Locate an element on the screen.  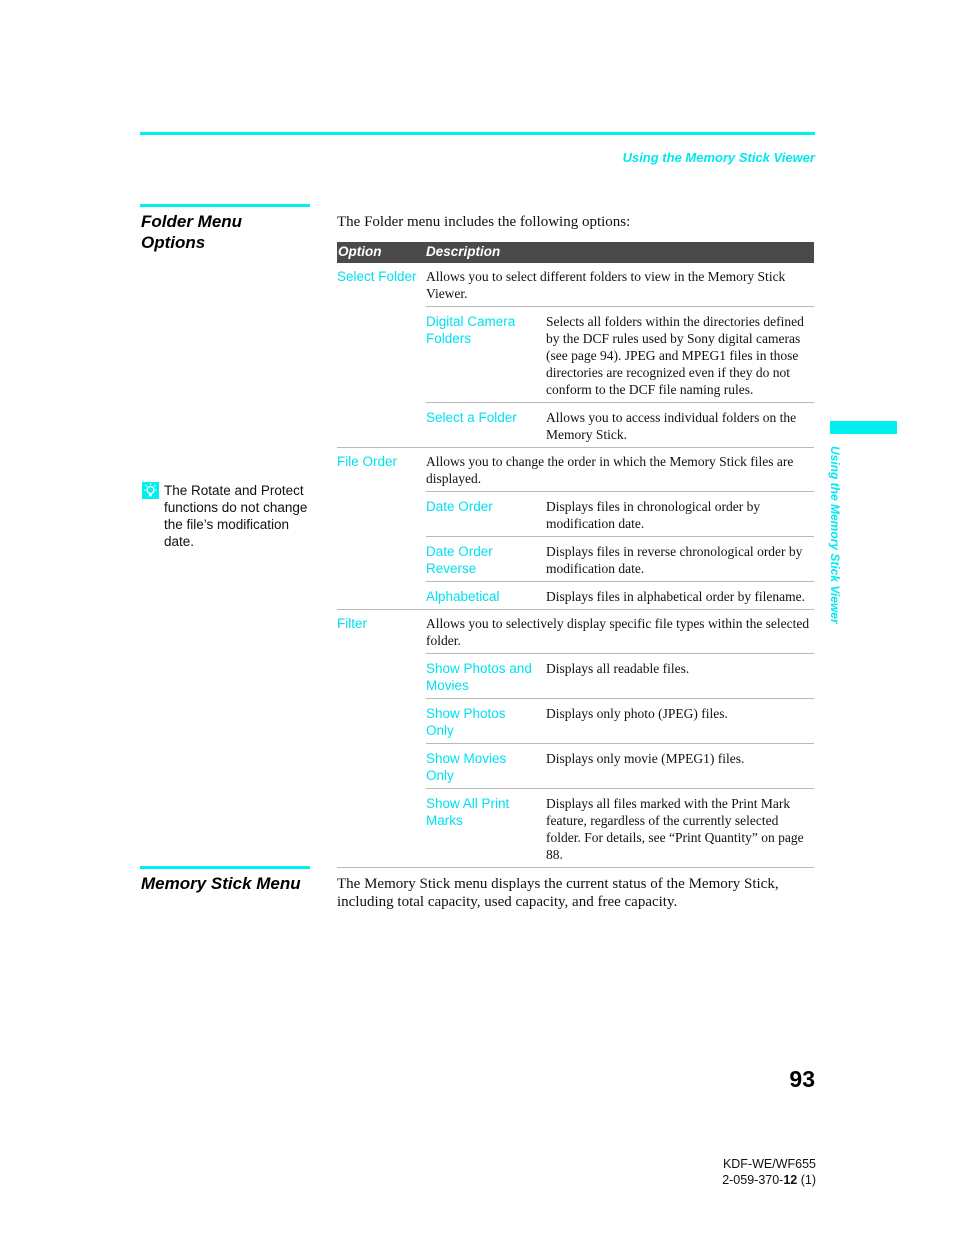
section-title-line1: Folder Menu is located at coordinates (192, 221).